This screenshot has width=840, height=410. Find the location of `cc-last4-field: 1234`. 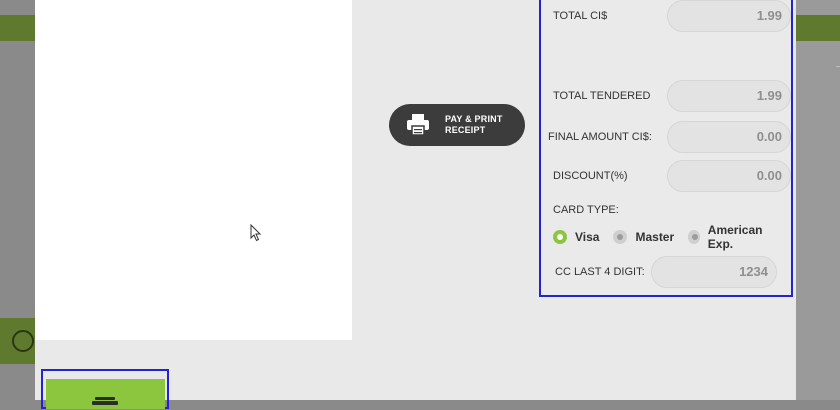

cc-last4-field: 1234 is located at coordinates (714, 272).